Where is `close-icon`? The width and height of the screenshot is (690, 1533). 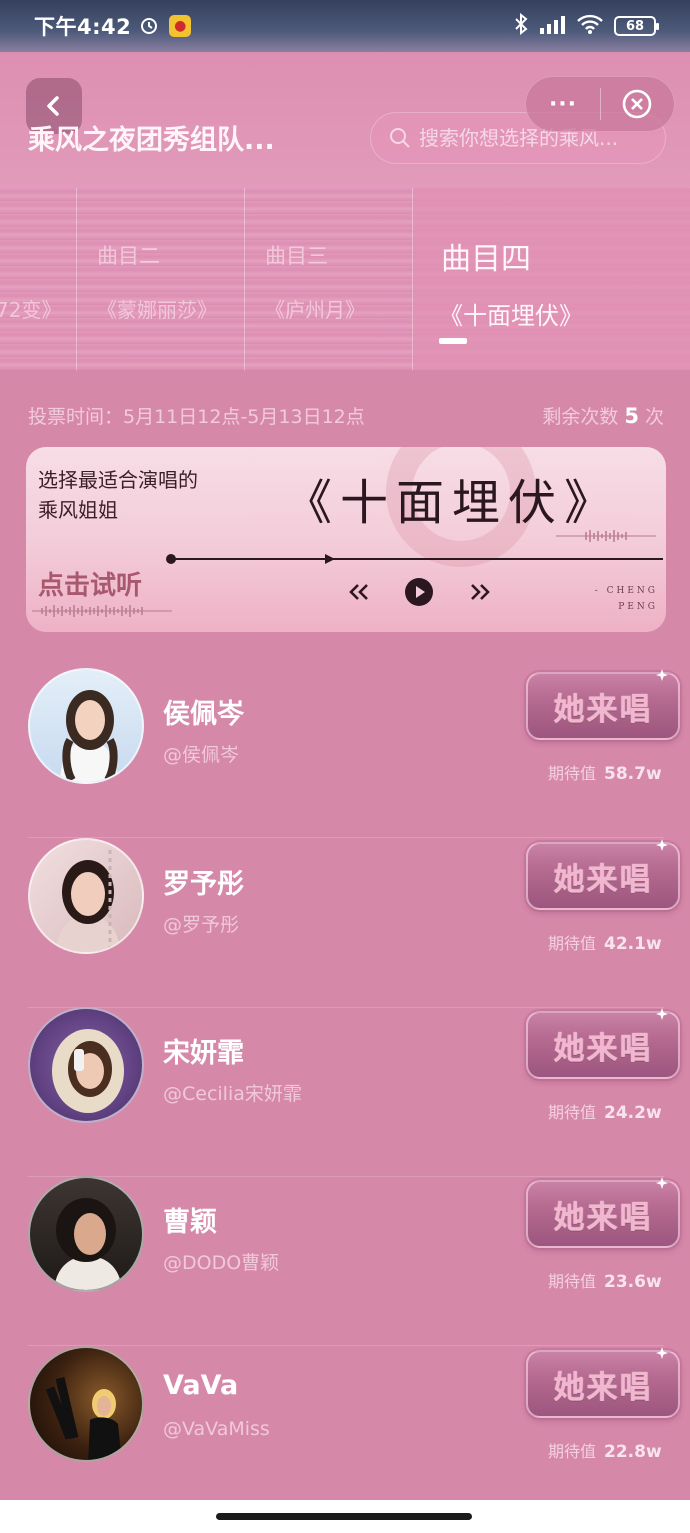
close-icon is located at coordinates (637, 104).